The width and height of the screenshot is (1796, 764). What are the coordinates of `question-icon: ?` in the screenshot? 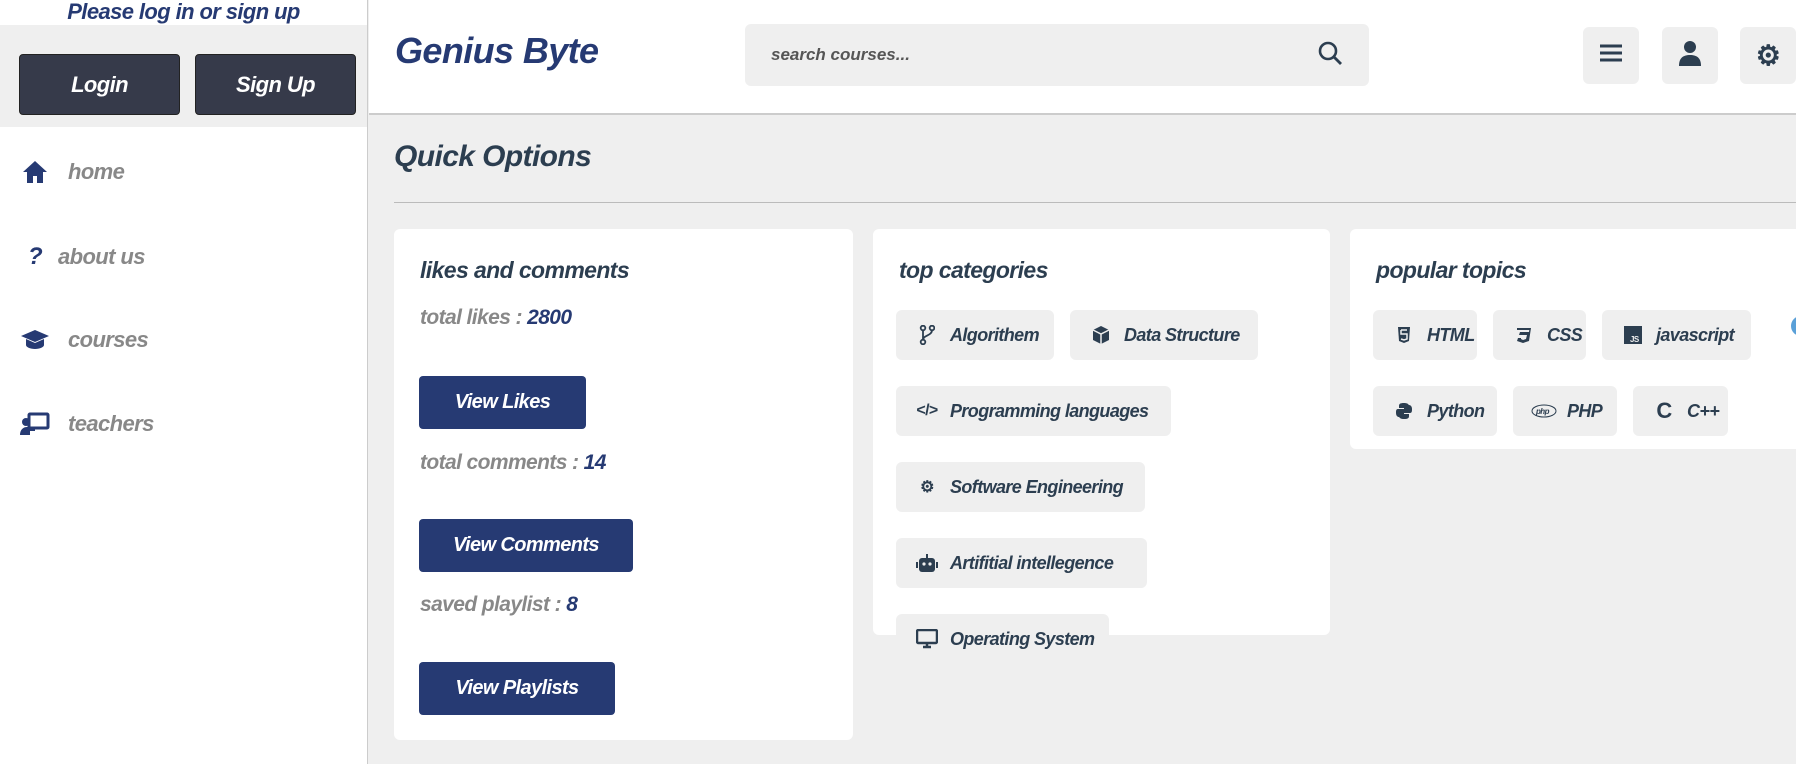 It's located at (35, 256).